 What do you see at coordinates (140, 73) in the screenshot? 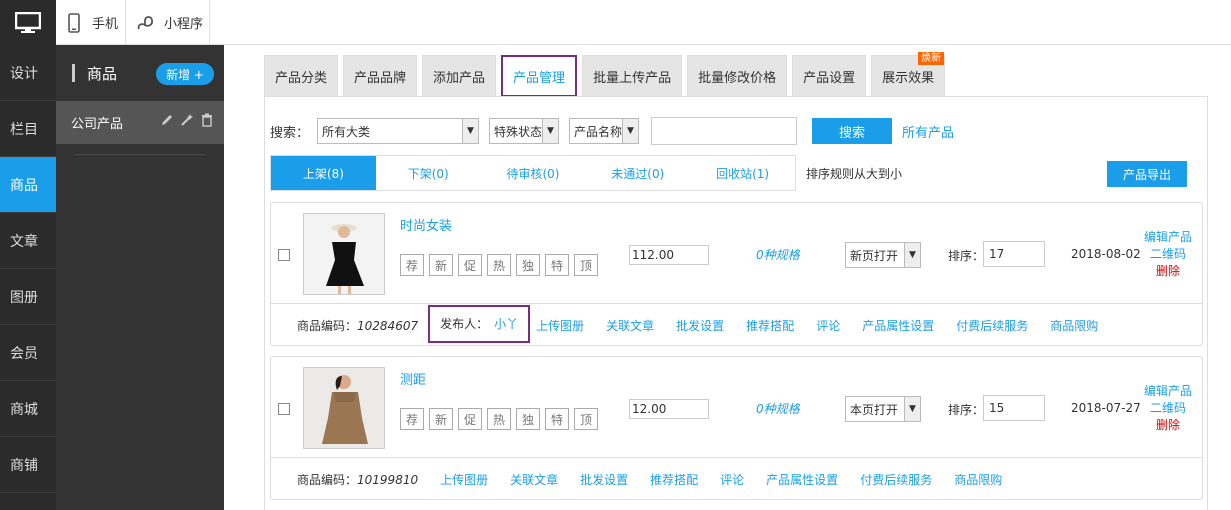
I see `subnav-header: 商品 新增 +` at bounding box center [140, 73].